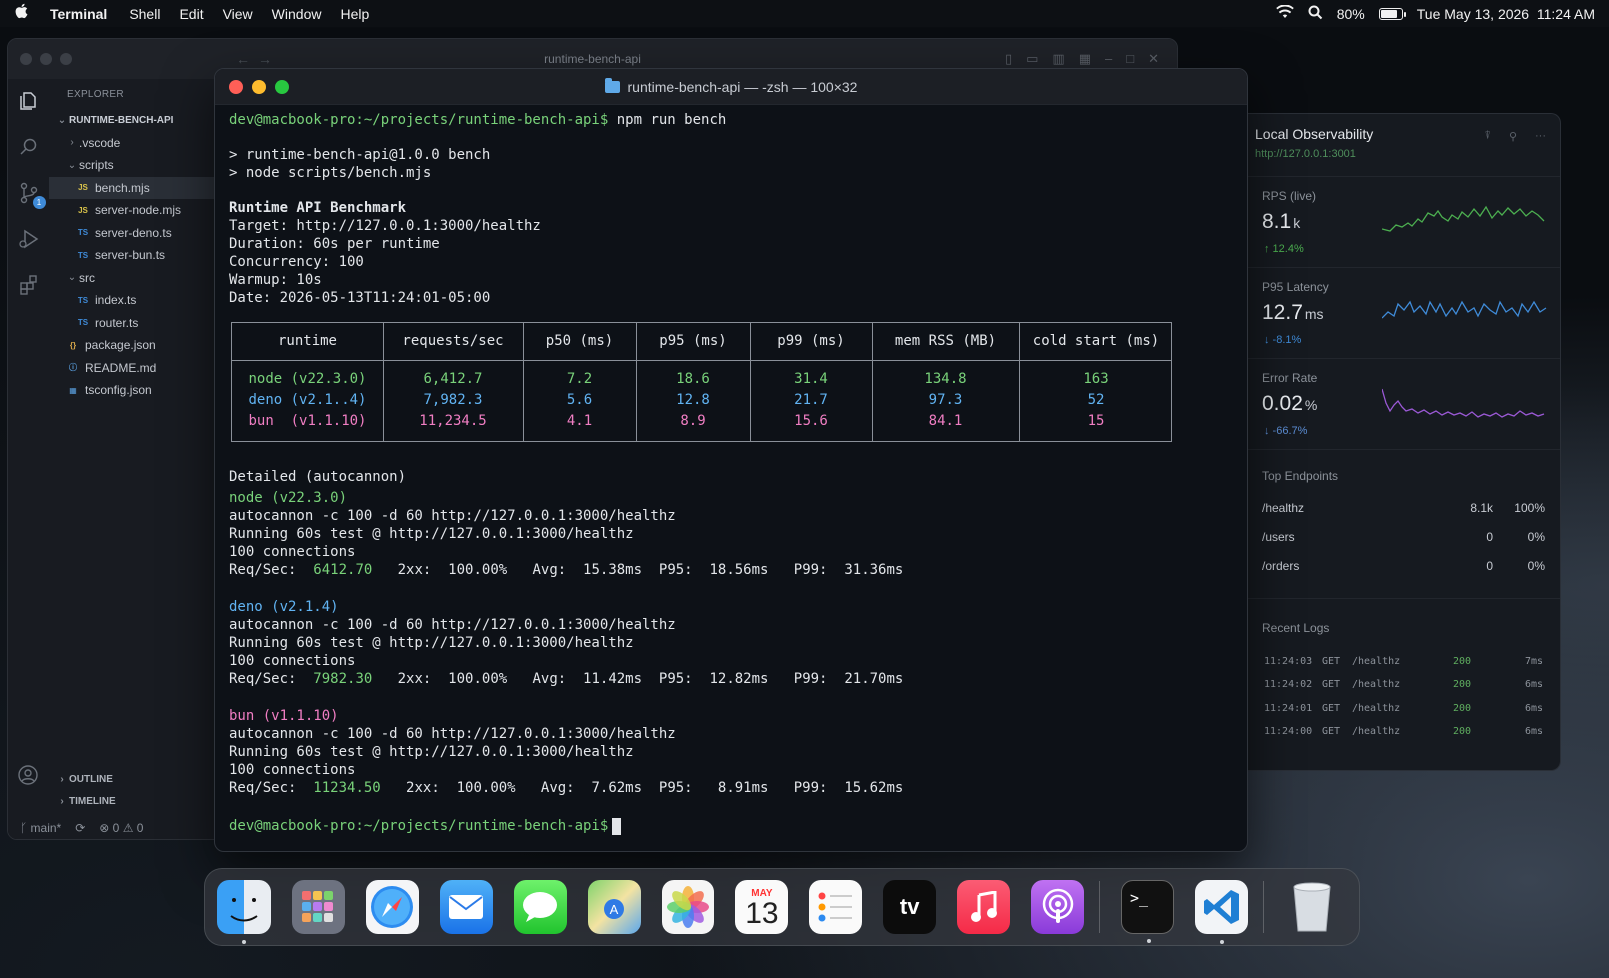  What do you see at coordinates (244, 912) in the screenshot?
I see `finder-icon` at bounding box center [244, 912].